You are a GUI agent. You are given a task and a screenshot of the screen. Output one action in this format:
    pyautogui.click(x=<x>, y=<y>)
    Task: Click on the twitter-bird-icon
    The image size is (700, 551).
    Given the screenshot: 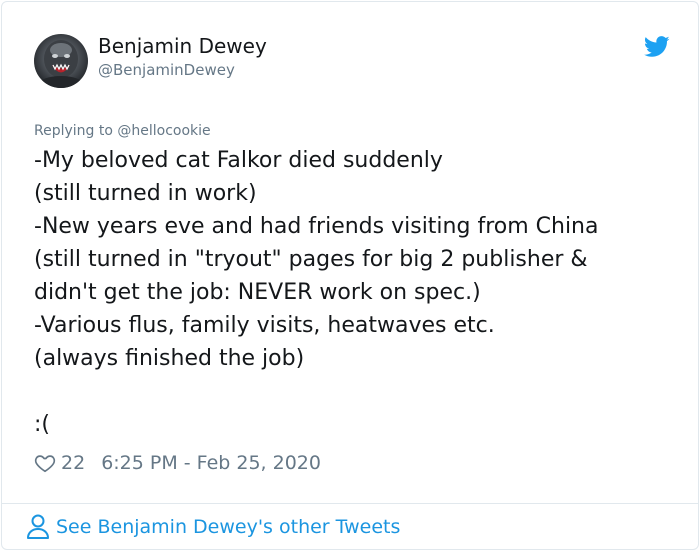 What is the action you would take?
    pyautogui.click(x=657, y=47)
    